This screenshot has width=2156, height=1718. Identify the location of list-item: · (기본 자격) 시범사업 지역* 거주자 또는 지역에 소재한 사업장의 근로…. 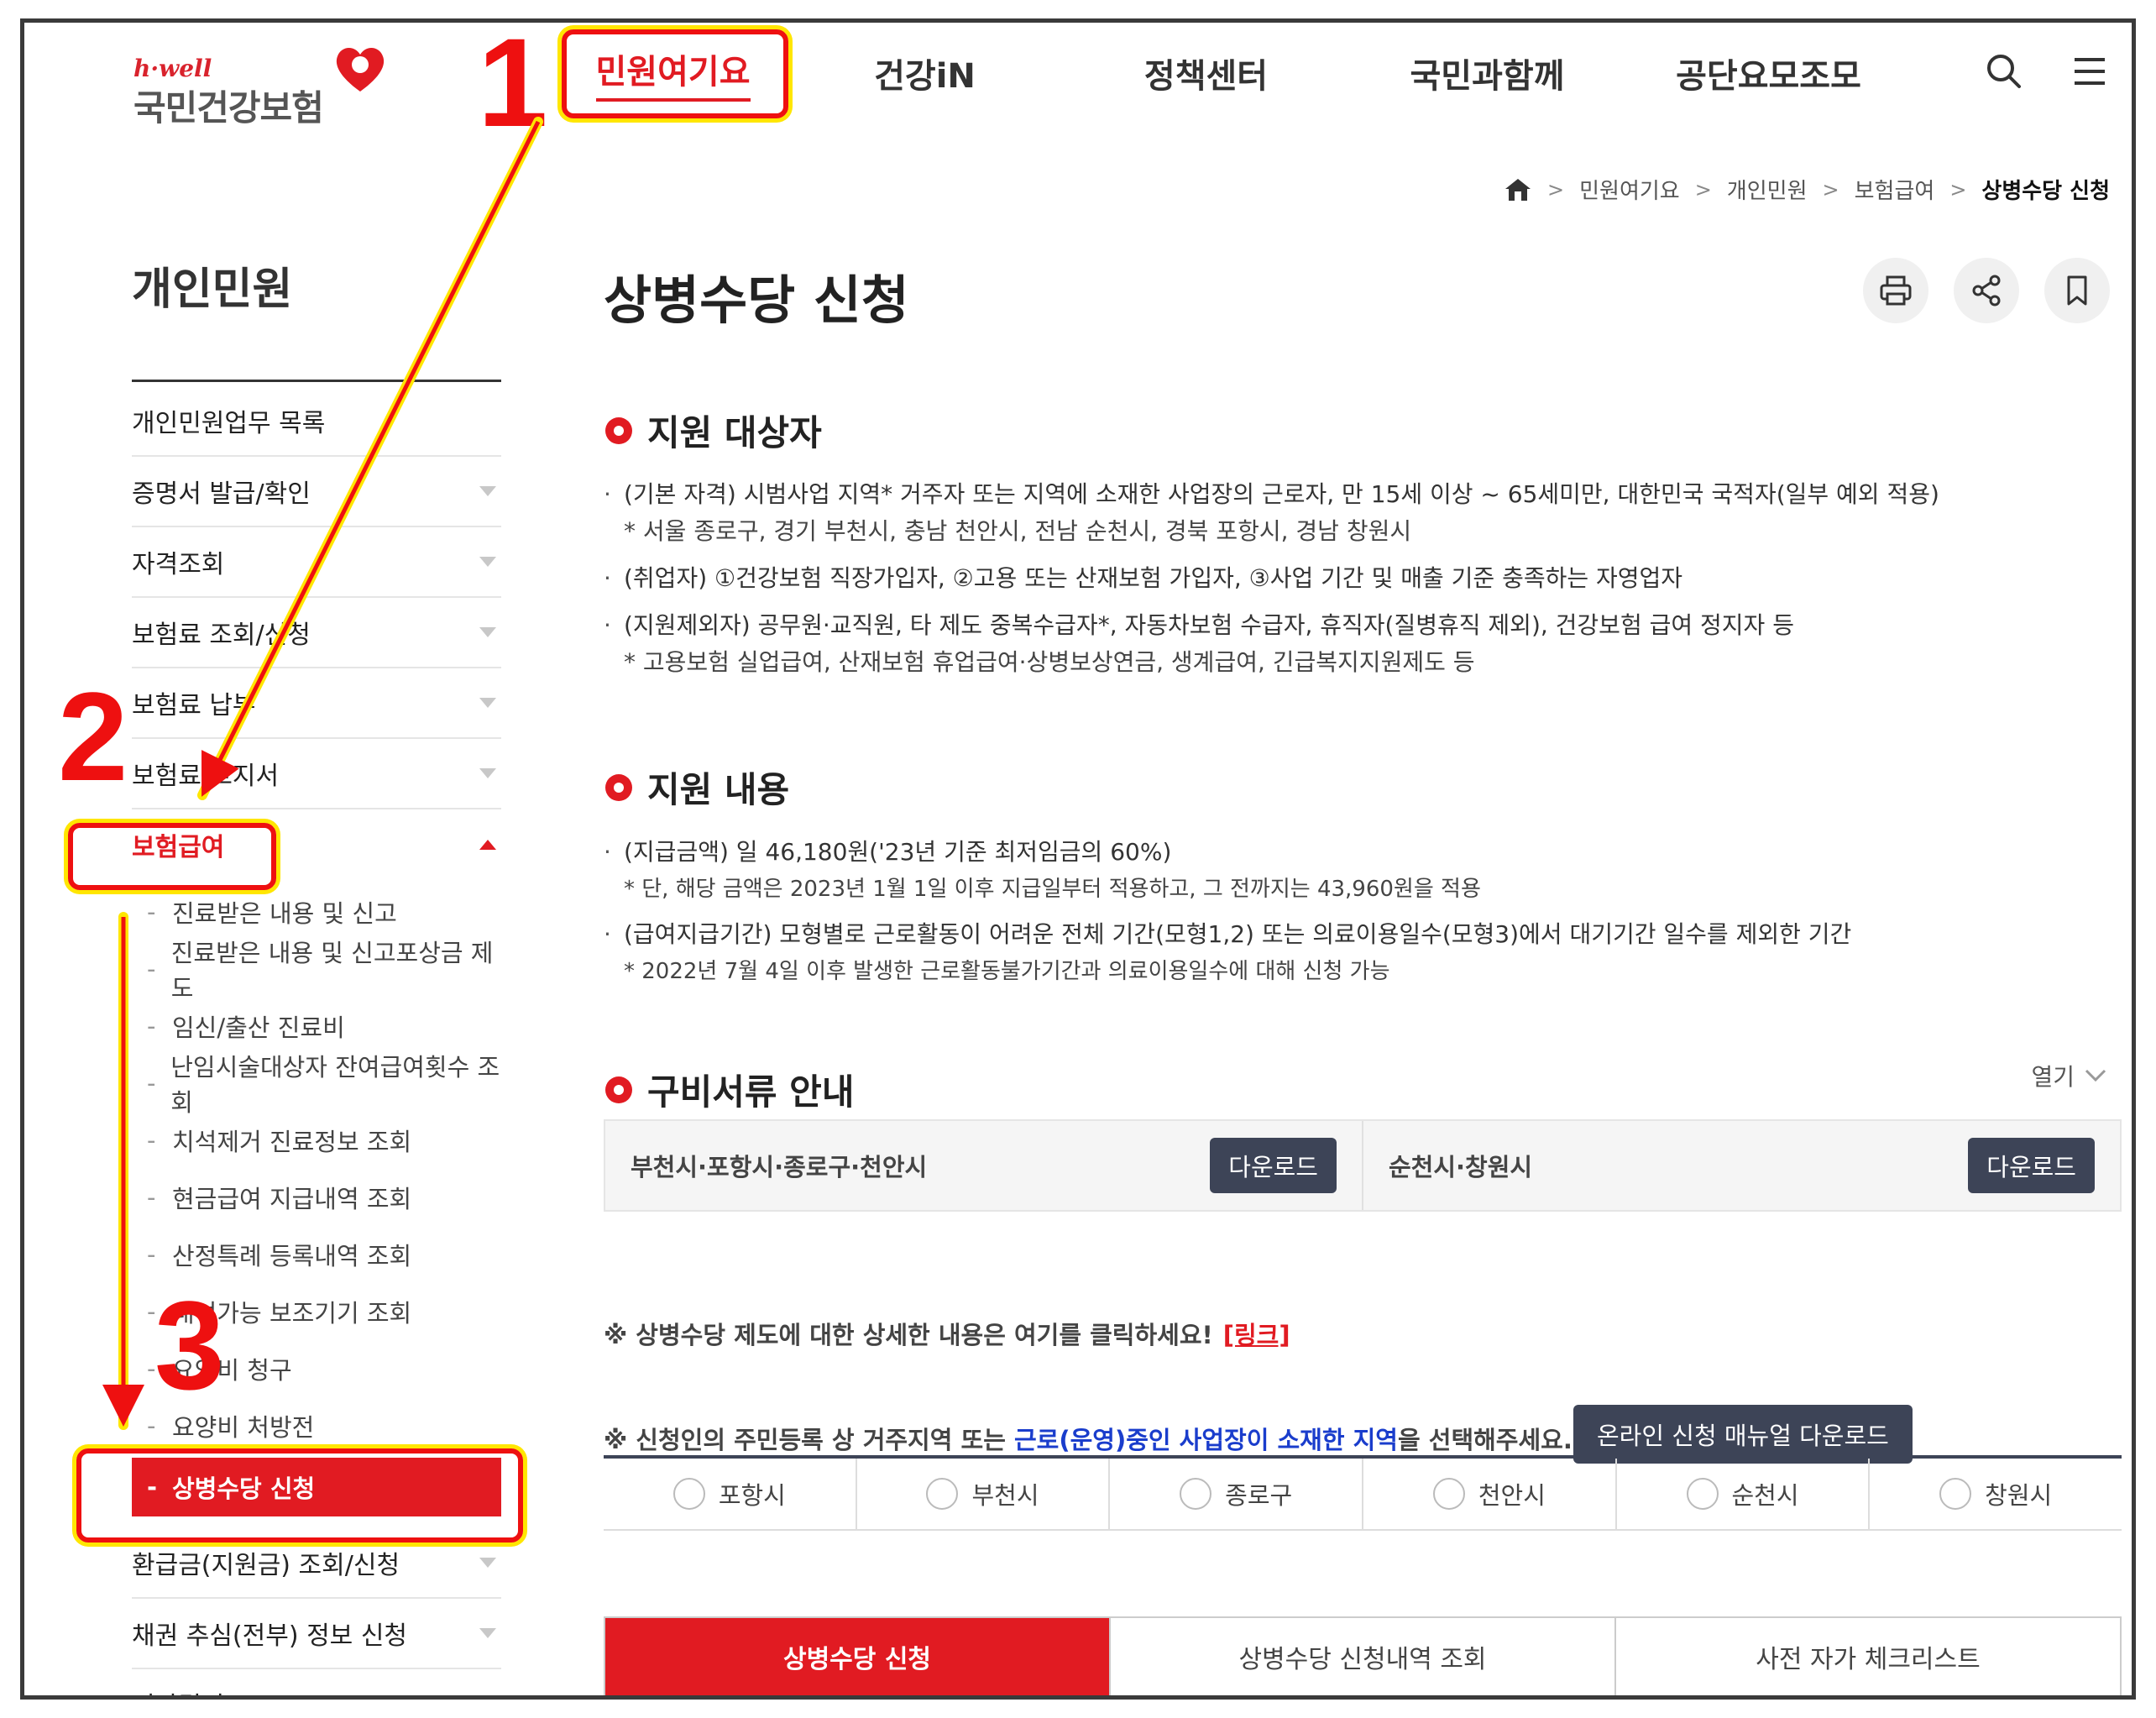
(1271, 494).